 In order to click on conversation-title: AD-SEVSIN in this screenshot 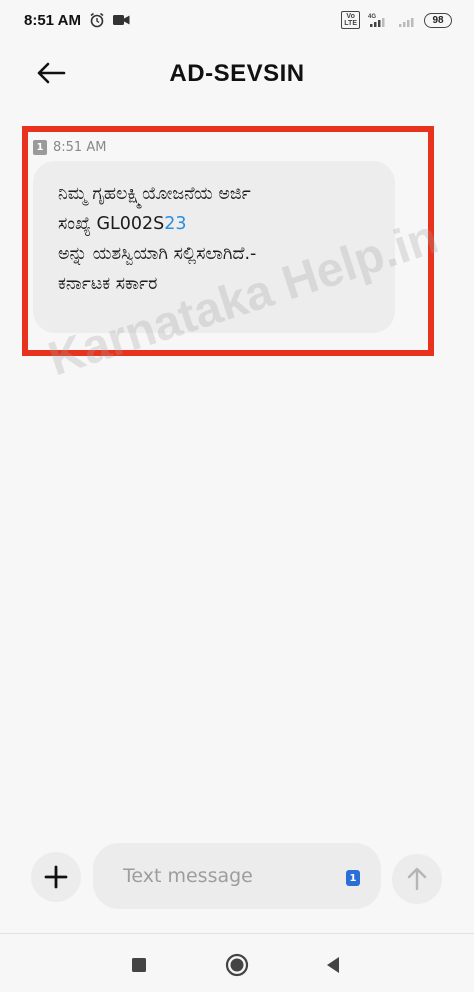, I will do `click(237, 73)`.